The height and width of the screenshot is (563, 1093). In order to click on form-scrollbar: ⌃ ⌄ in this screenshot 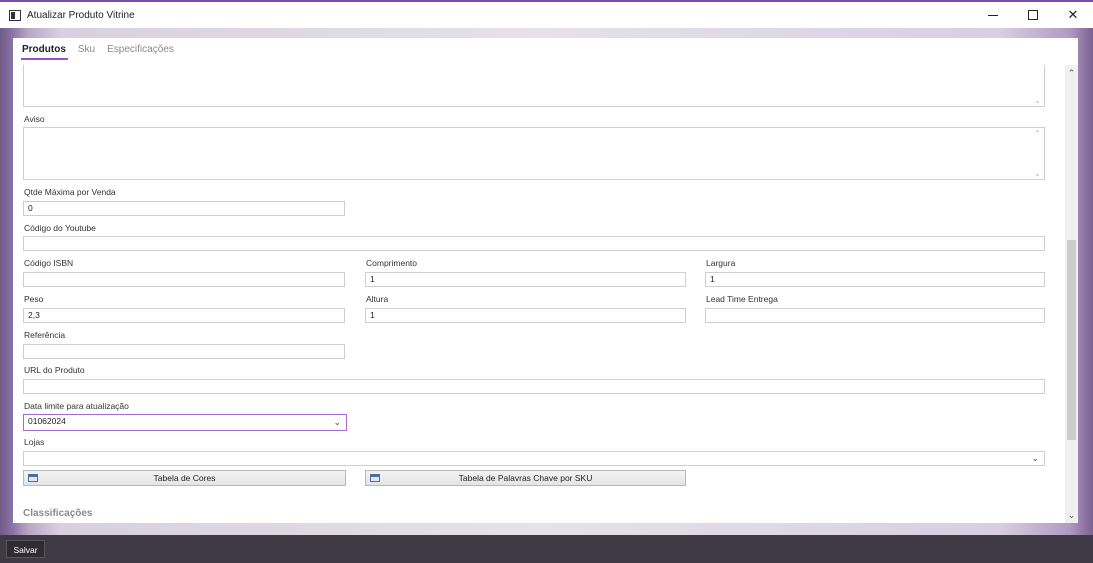, I will do `click(1071, 294)`.